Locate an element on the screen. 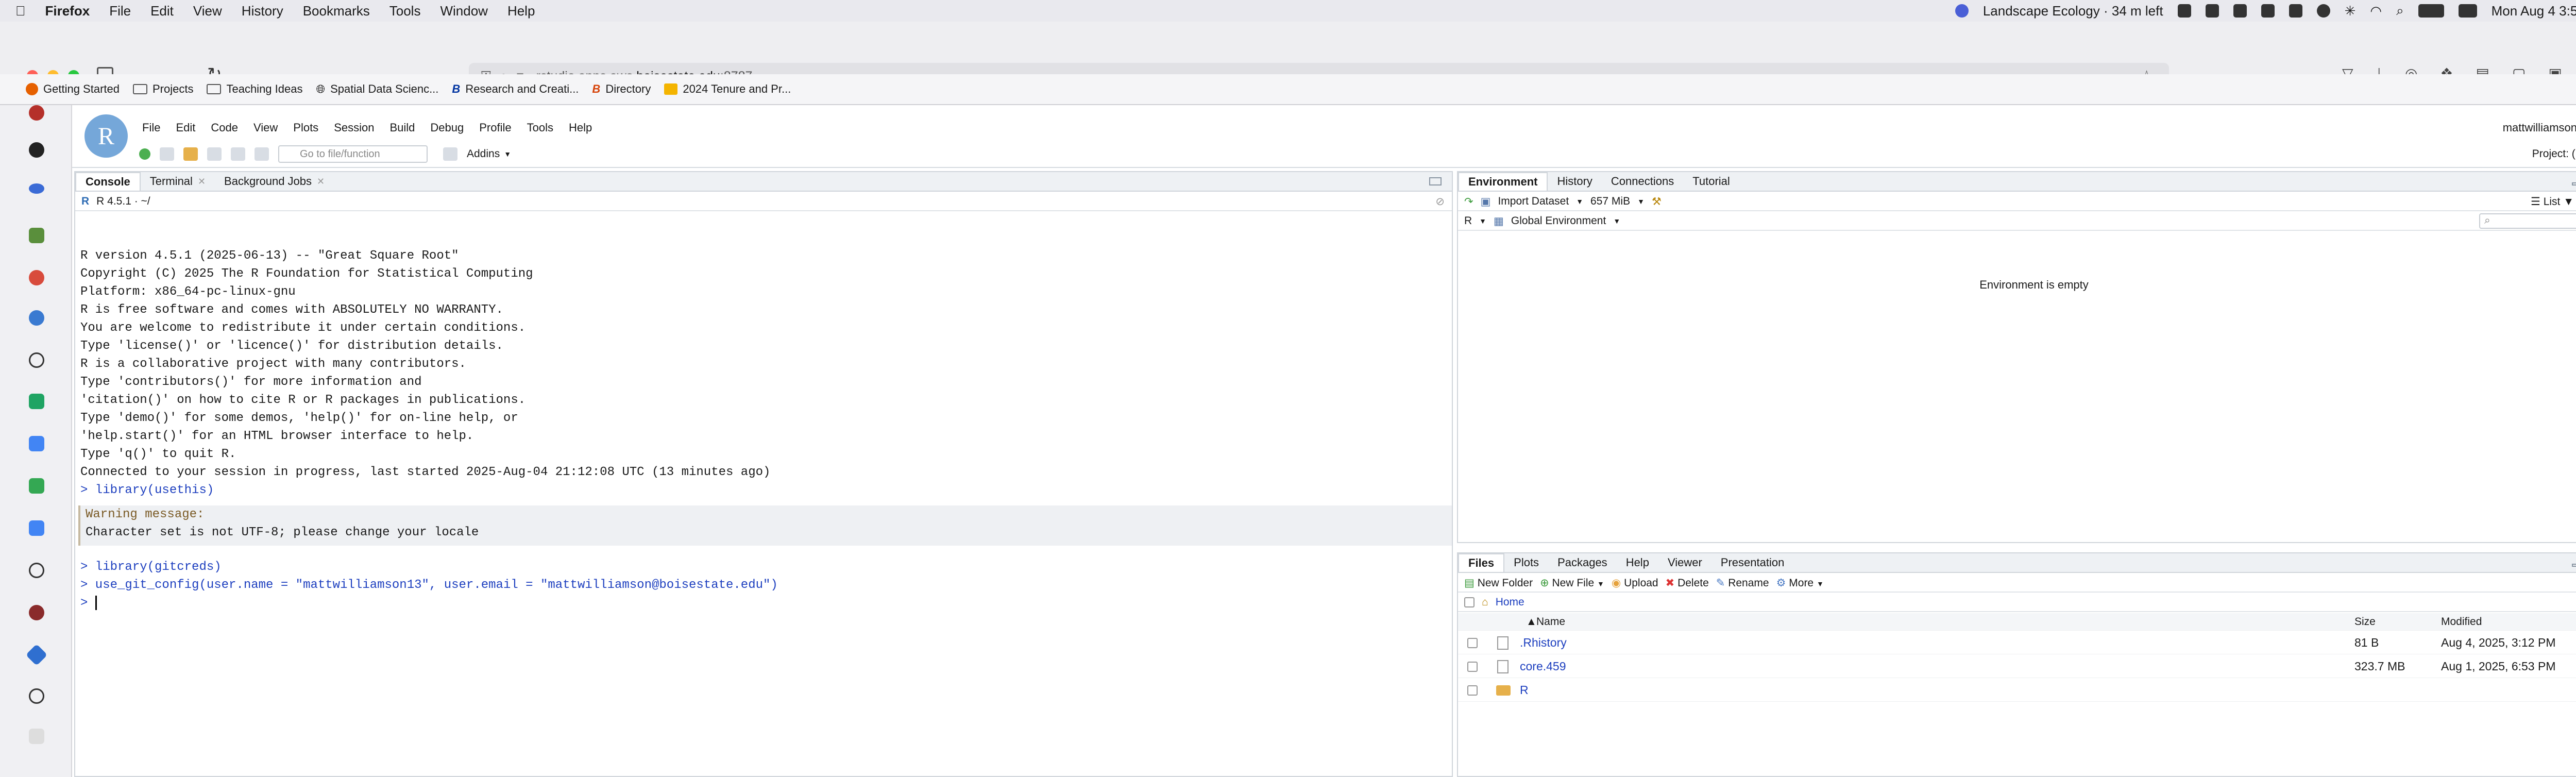 The height and width of the screenshot is (777, 2576). save-workspace-icon: ▣ is located at coordinates (1486, 201).